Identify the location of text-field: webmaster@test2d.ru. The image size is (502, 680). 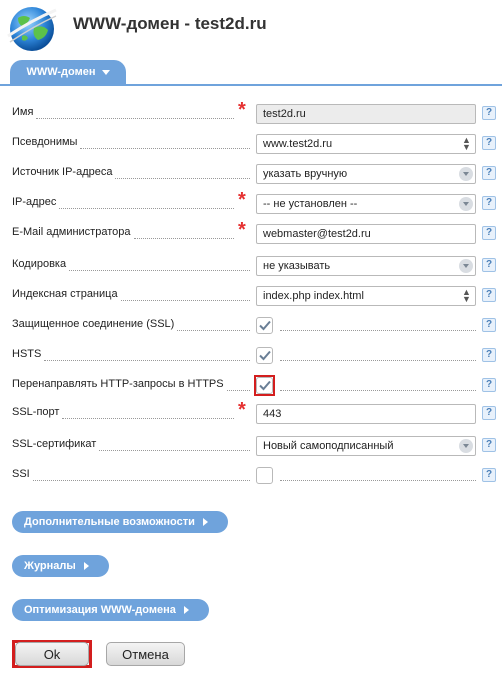
(366, 234).